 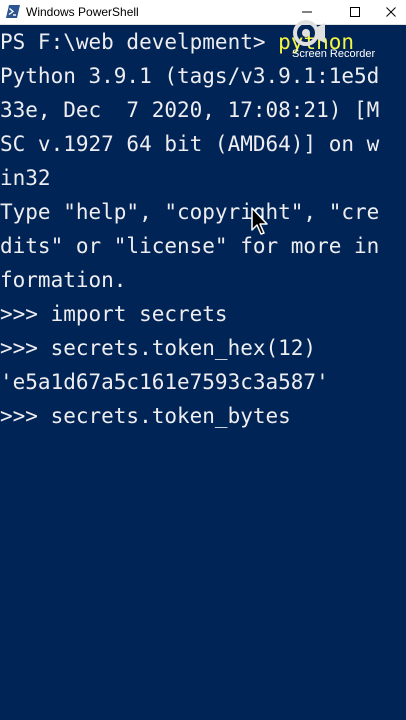 What do you see at coordinates (259, 221) in the screenshot?
I see `mouse-pointer-icon` at bounding box center [259, 221].